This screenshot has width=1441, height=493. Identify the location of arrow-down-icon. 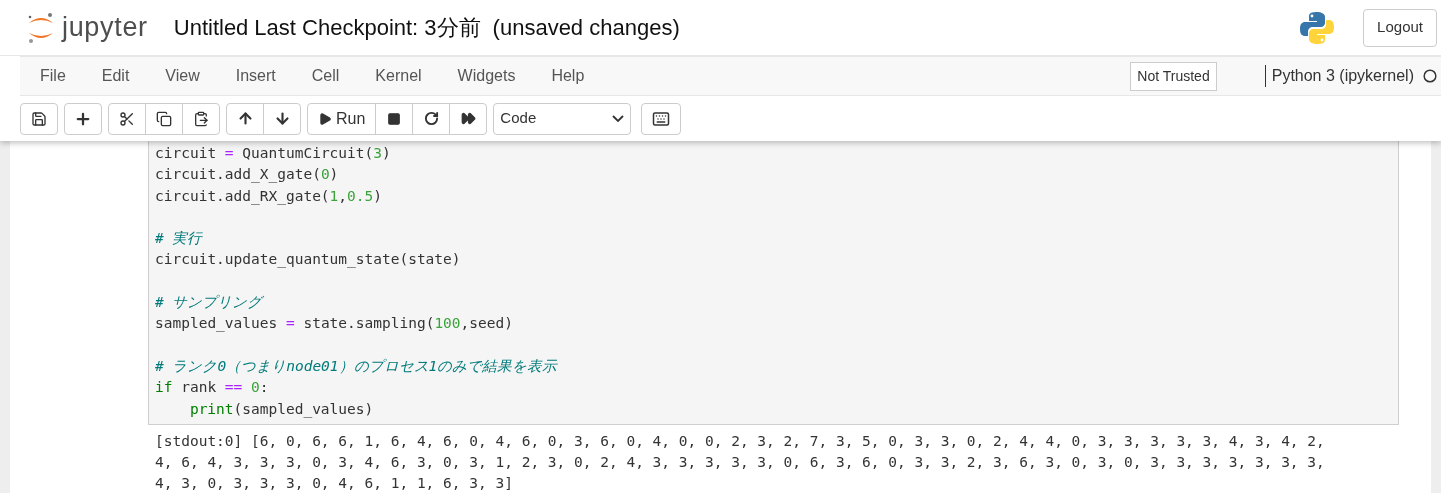
(282, 118).